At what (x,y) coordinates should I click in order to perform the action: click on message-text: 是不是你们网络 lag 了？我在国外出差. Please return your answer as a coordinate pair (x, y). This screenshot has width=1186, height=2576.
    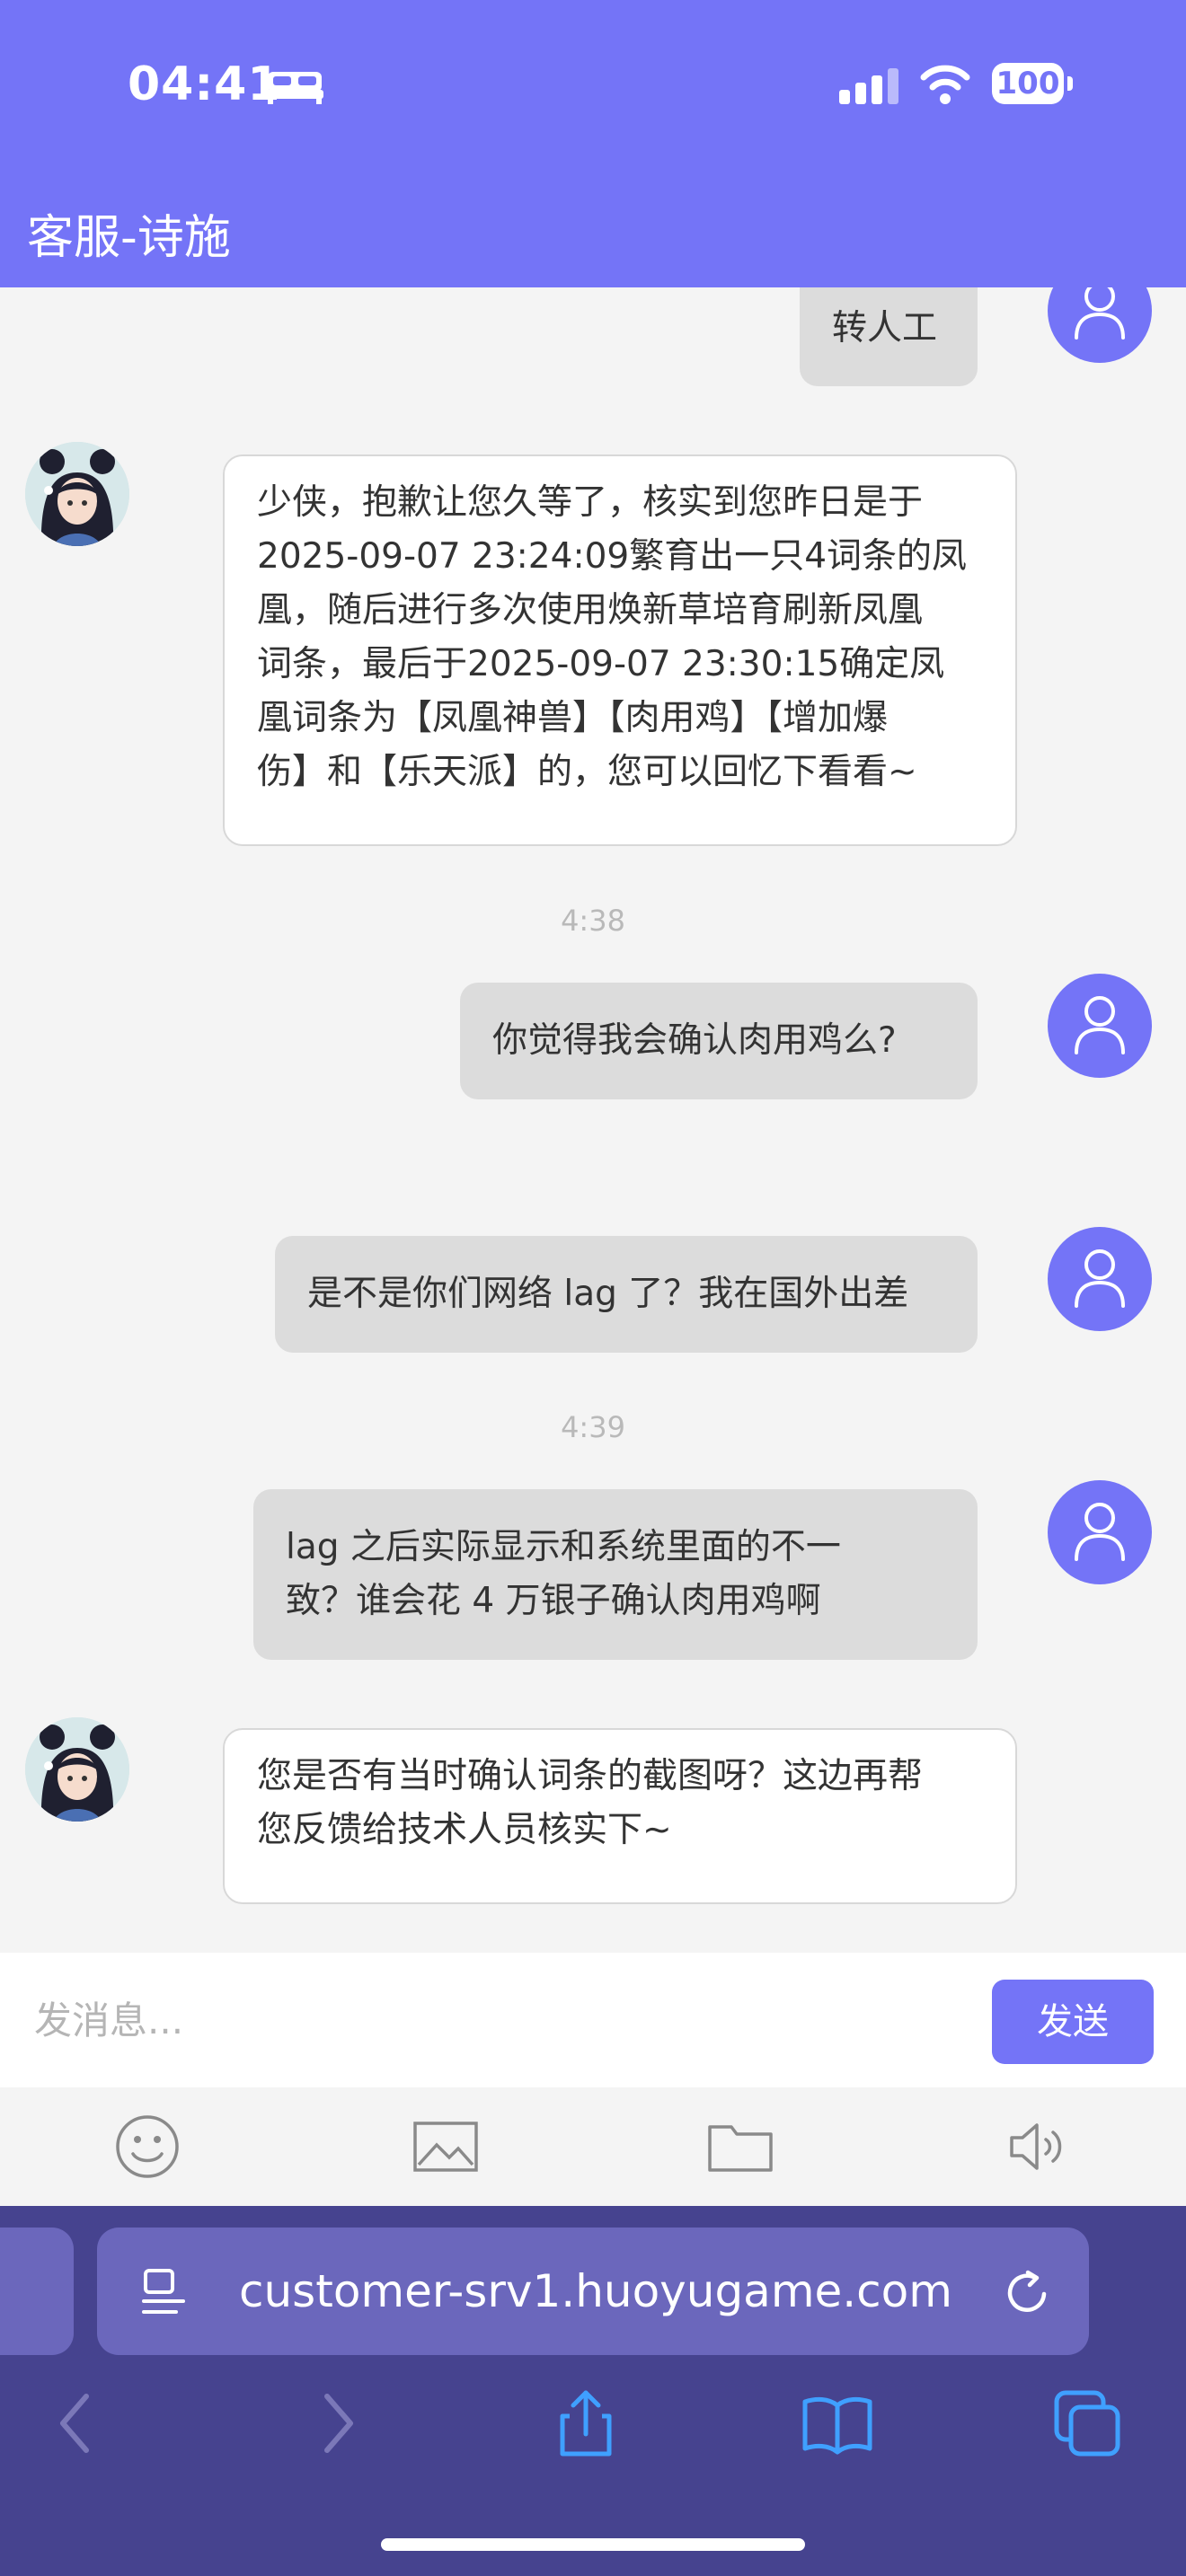
    Looking at the image, I should click on (608, 1294).